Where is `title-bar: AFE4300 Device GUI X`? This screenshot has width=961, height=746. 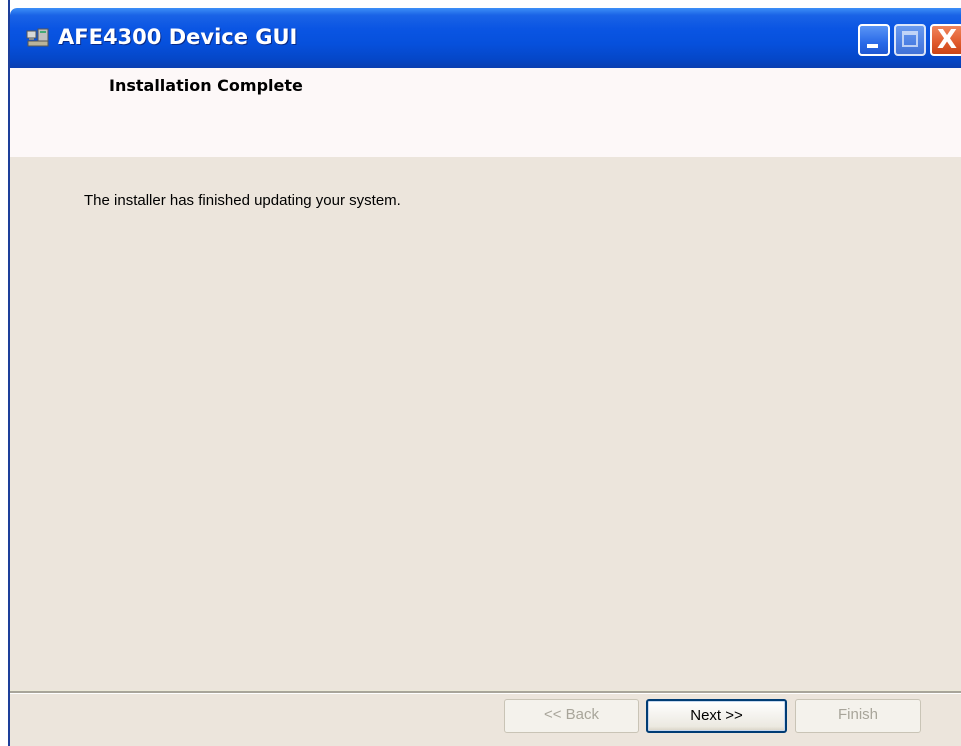
title-bar: AFE4300 Device GUI X is located at coordinates (485, 38).